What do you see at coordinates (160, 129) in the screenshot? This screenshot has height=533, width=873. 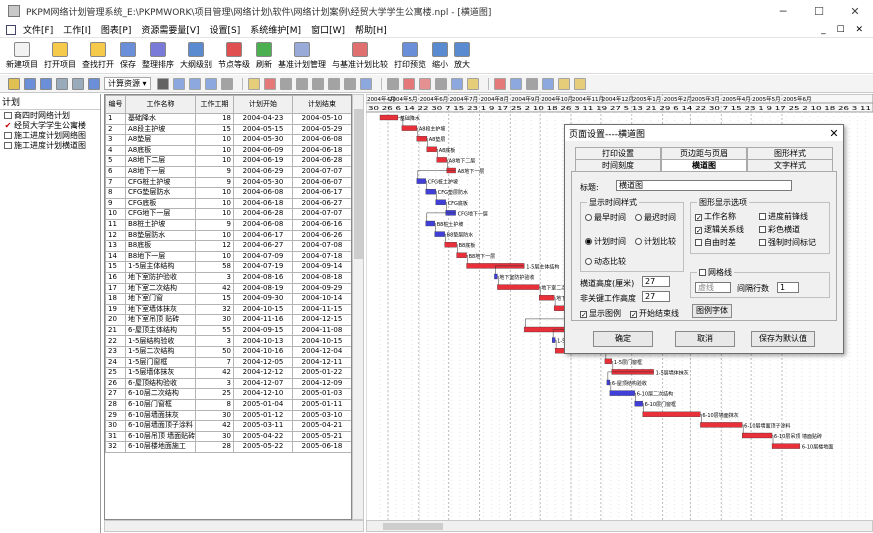 I see `table-cell: A8段主护坡` at bounding box center [160, 129].